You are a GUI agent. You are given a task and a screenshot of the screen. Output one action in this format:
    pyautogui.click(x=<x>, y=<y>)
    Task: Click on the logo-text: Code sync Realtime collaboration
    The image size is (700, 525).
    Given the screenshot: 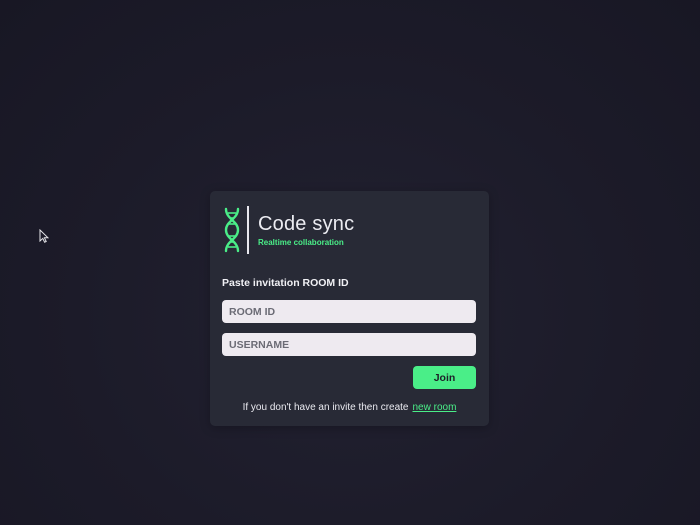 What is the action you would take?
    pyautogui.click(x=306, y=230)
    